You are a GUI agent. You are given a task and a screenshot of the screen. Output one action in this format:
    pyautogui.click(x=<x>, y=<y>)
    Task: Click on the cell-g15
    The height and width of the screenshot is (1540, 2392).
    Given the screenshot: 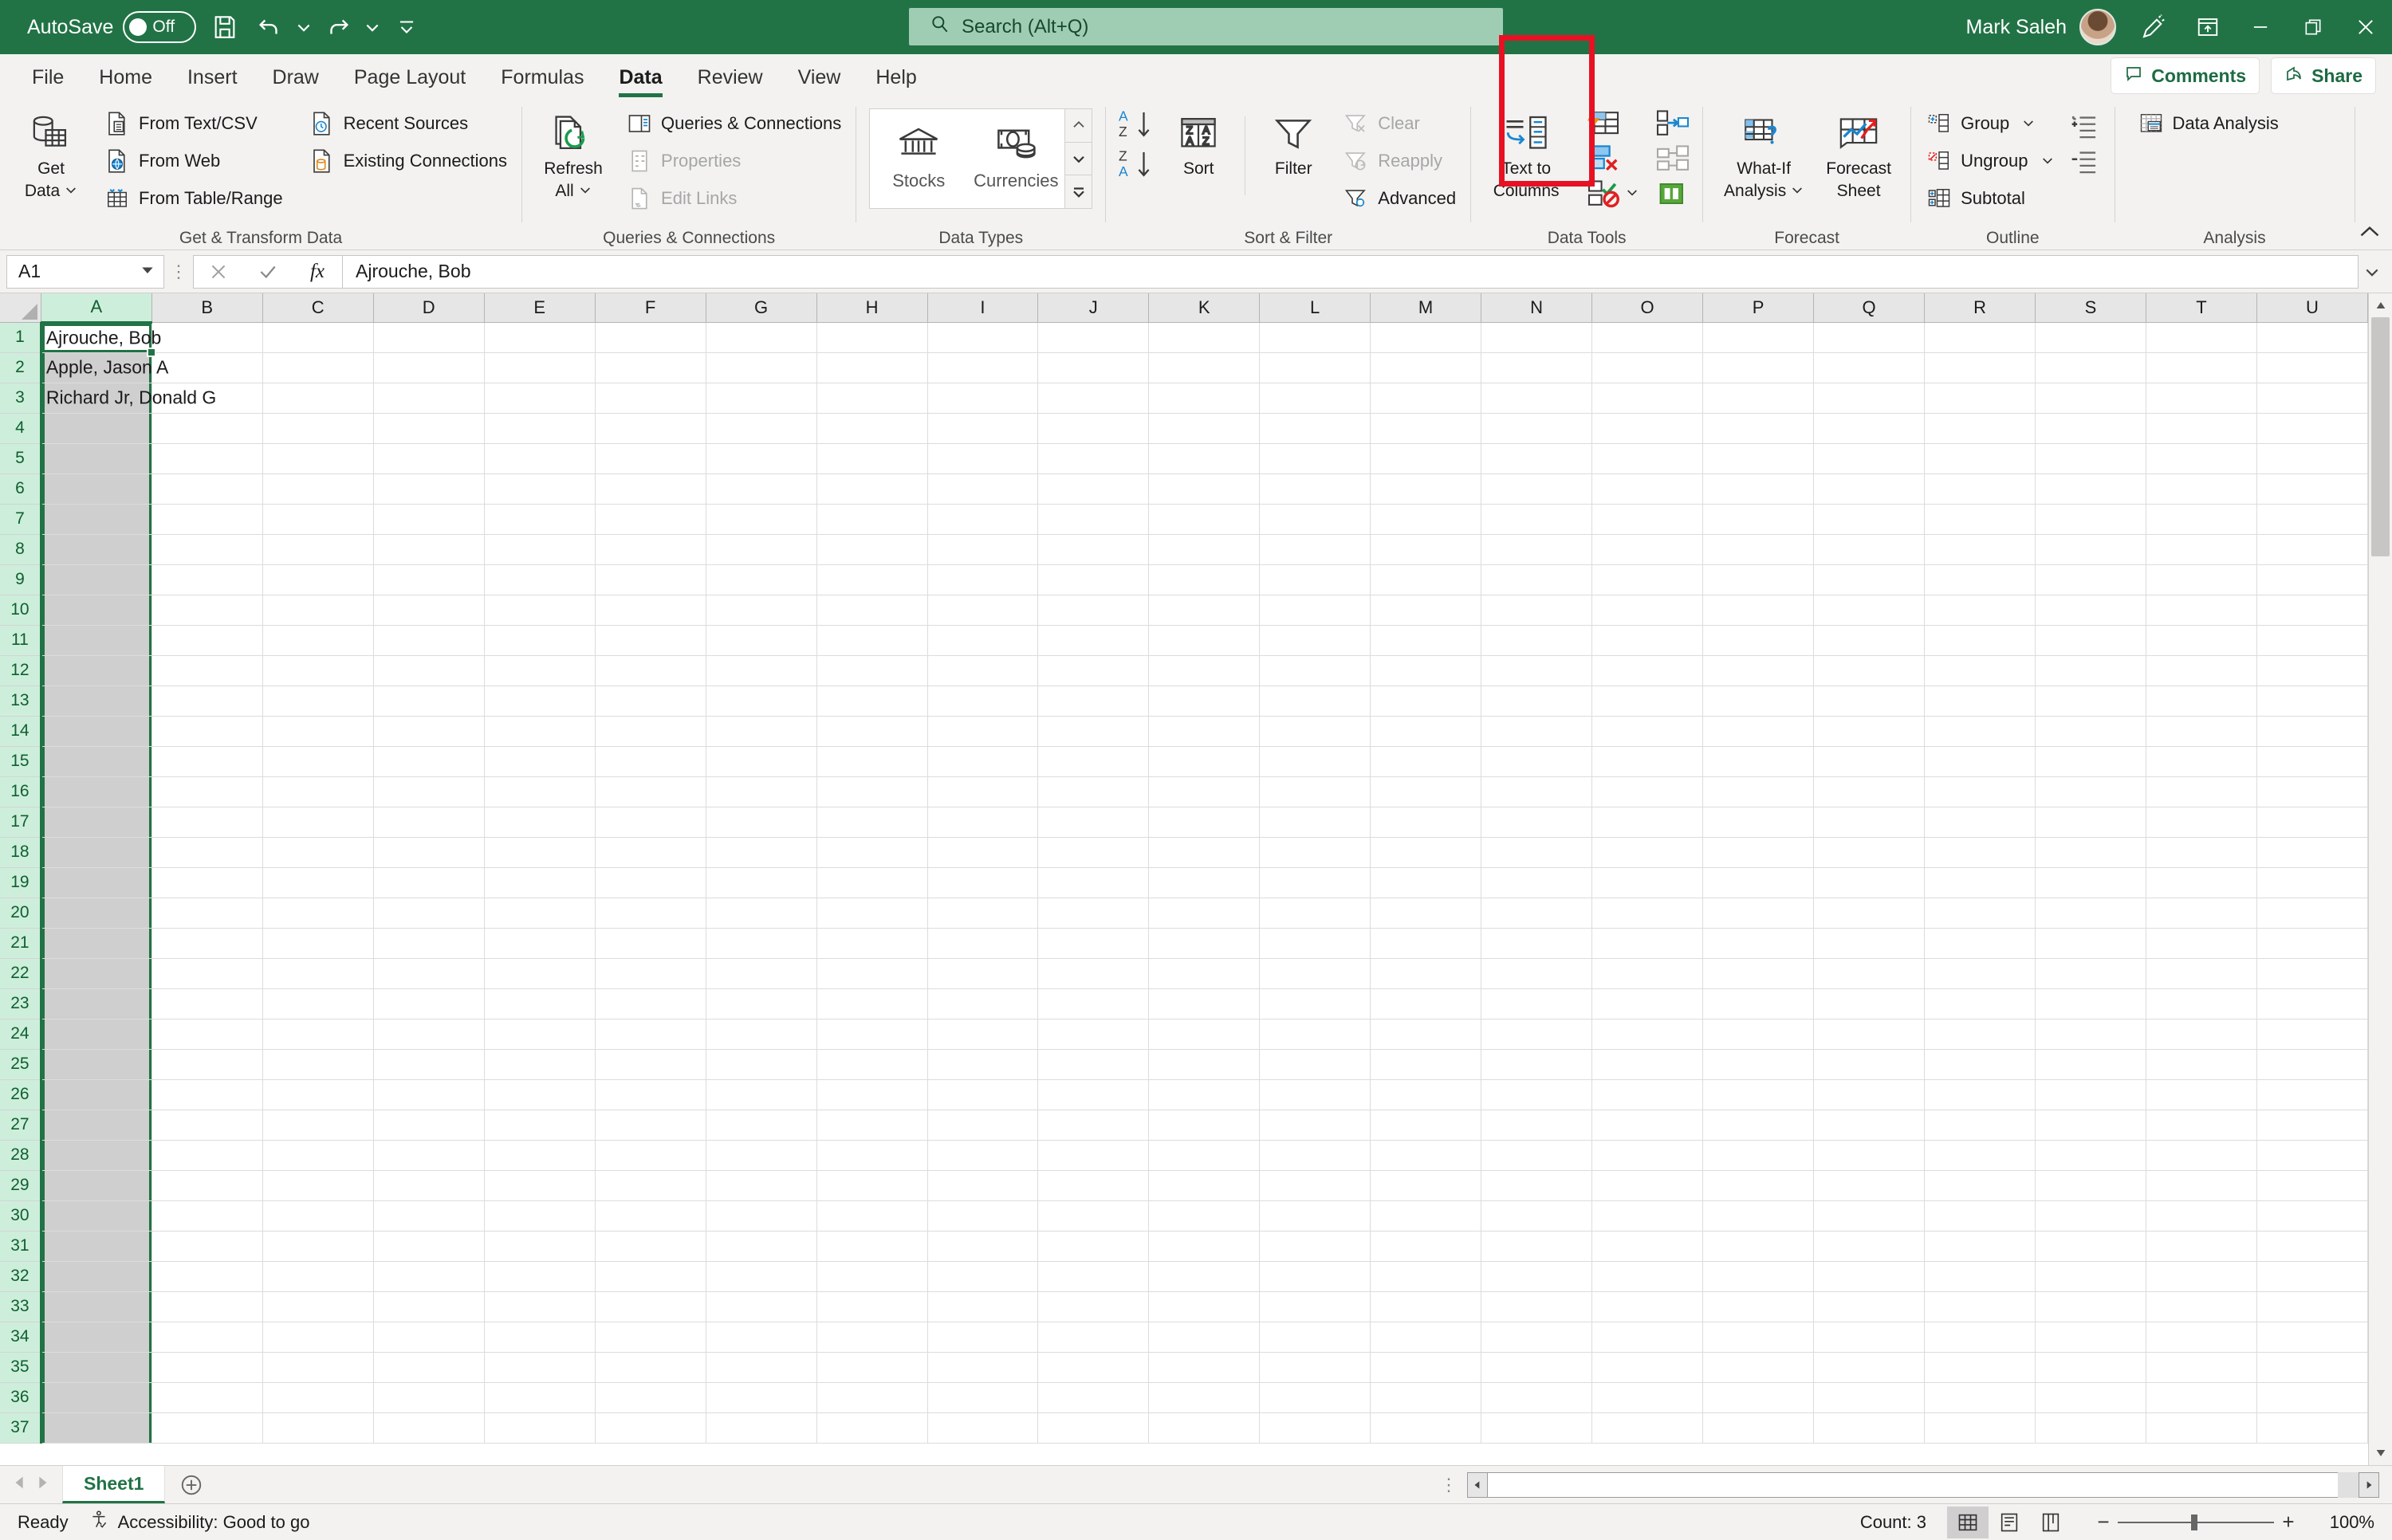 What is the action you would take?
    pyautogui.click(x=762, y=761)
    